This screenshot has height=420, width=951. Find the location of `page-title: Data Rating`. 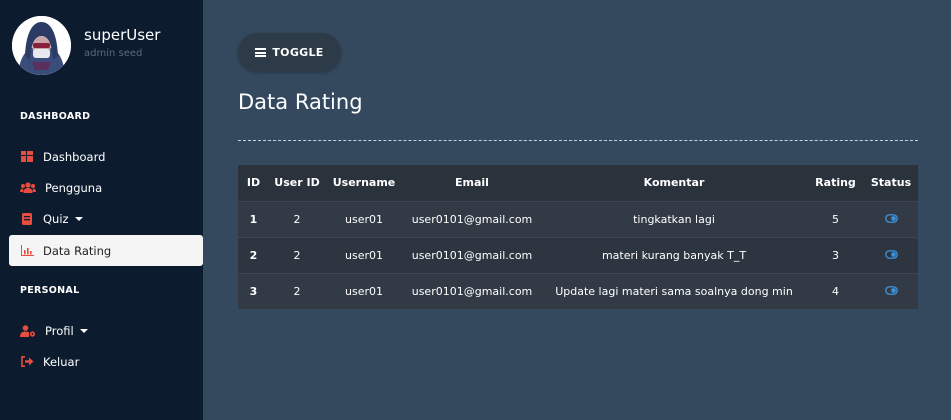

page-title: Data Rating is located at coordinates (300, 102).